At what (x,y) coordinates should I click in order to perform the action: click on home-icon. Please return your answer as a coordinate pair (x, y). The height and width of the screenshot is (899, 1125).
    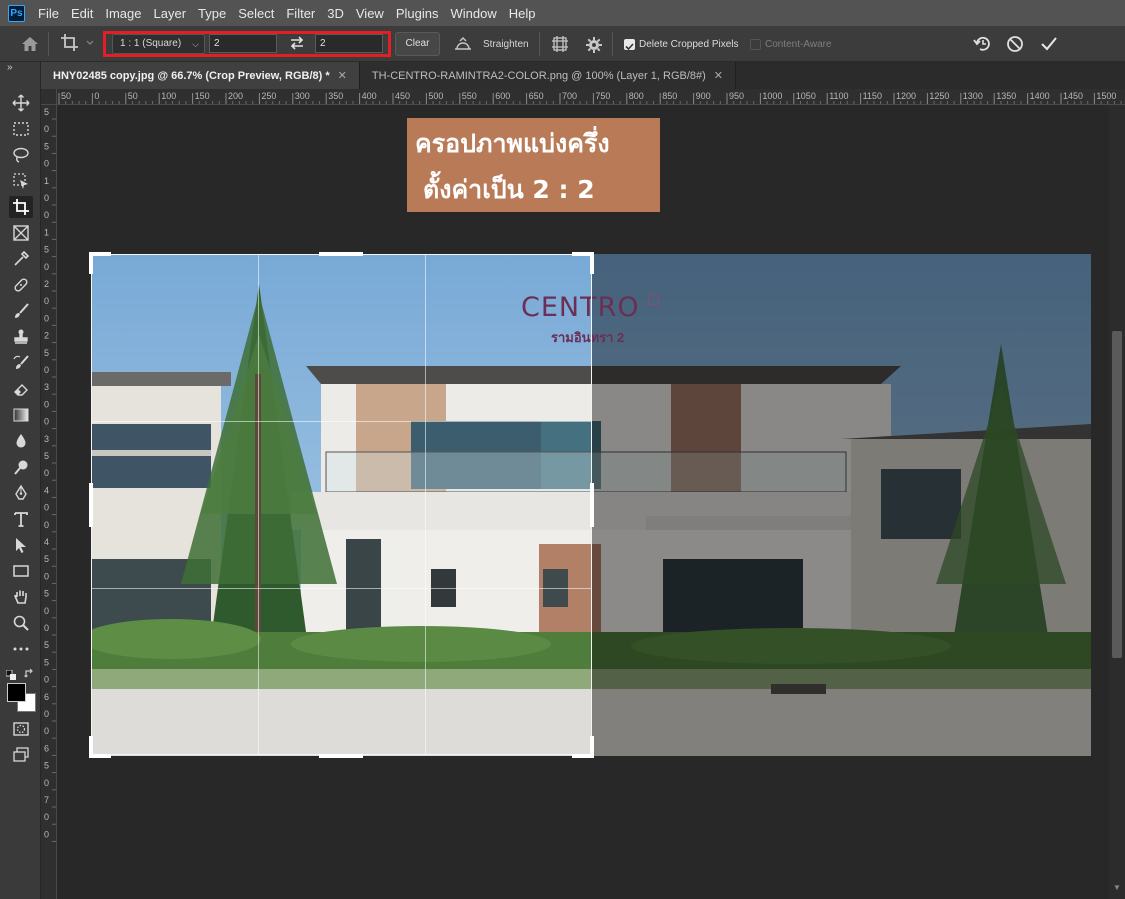
    Looking at the image, I should click on (30, 44).